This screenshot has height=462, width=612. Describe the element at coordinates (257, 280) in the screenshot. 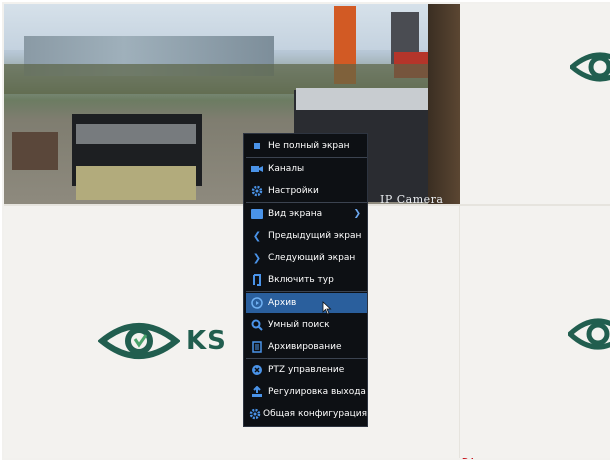

I see `tour-icon` at that location.